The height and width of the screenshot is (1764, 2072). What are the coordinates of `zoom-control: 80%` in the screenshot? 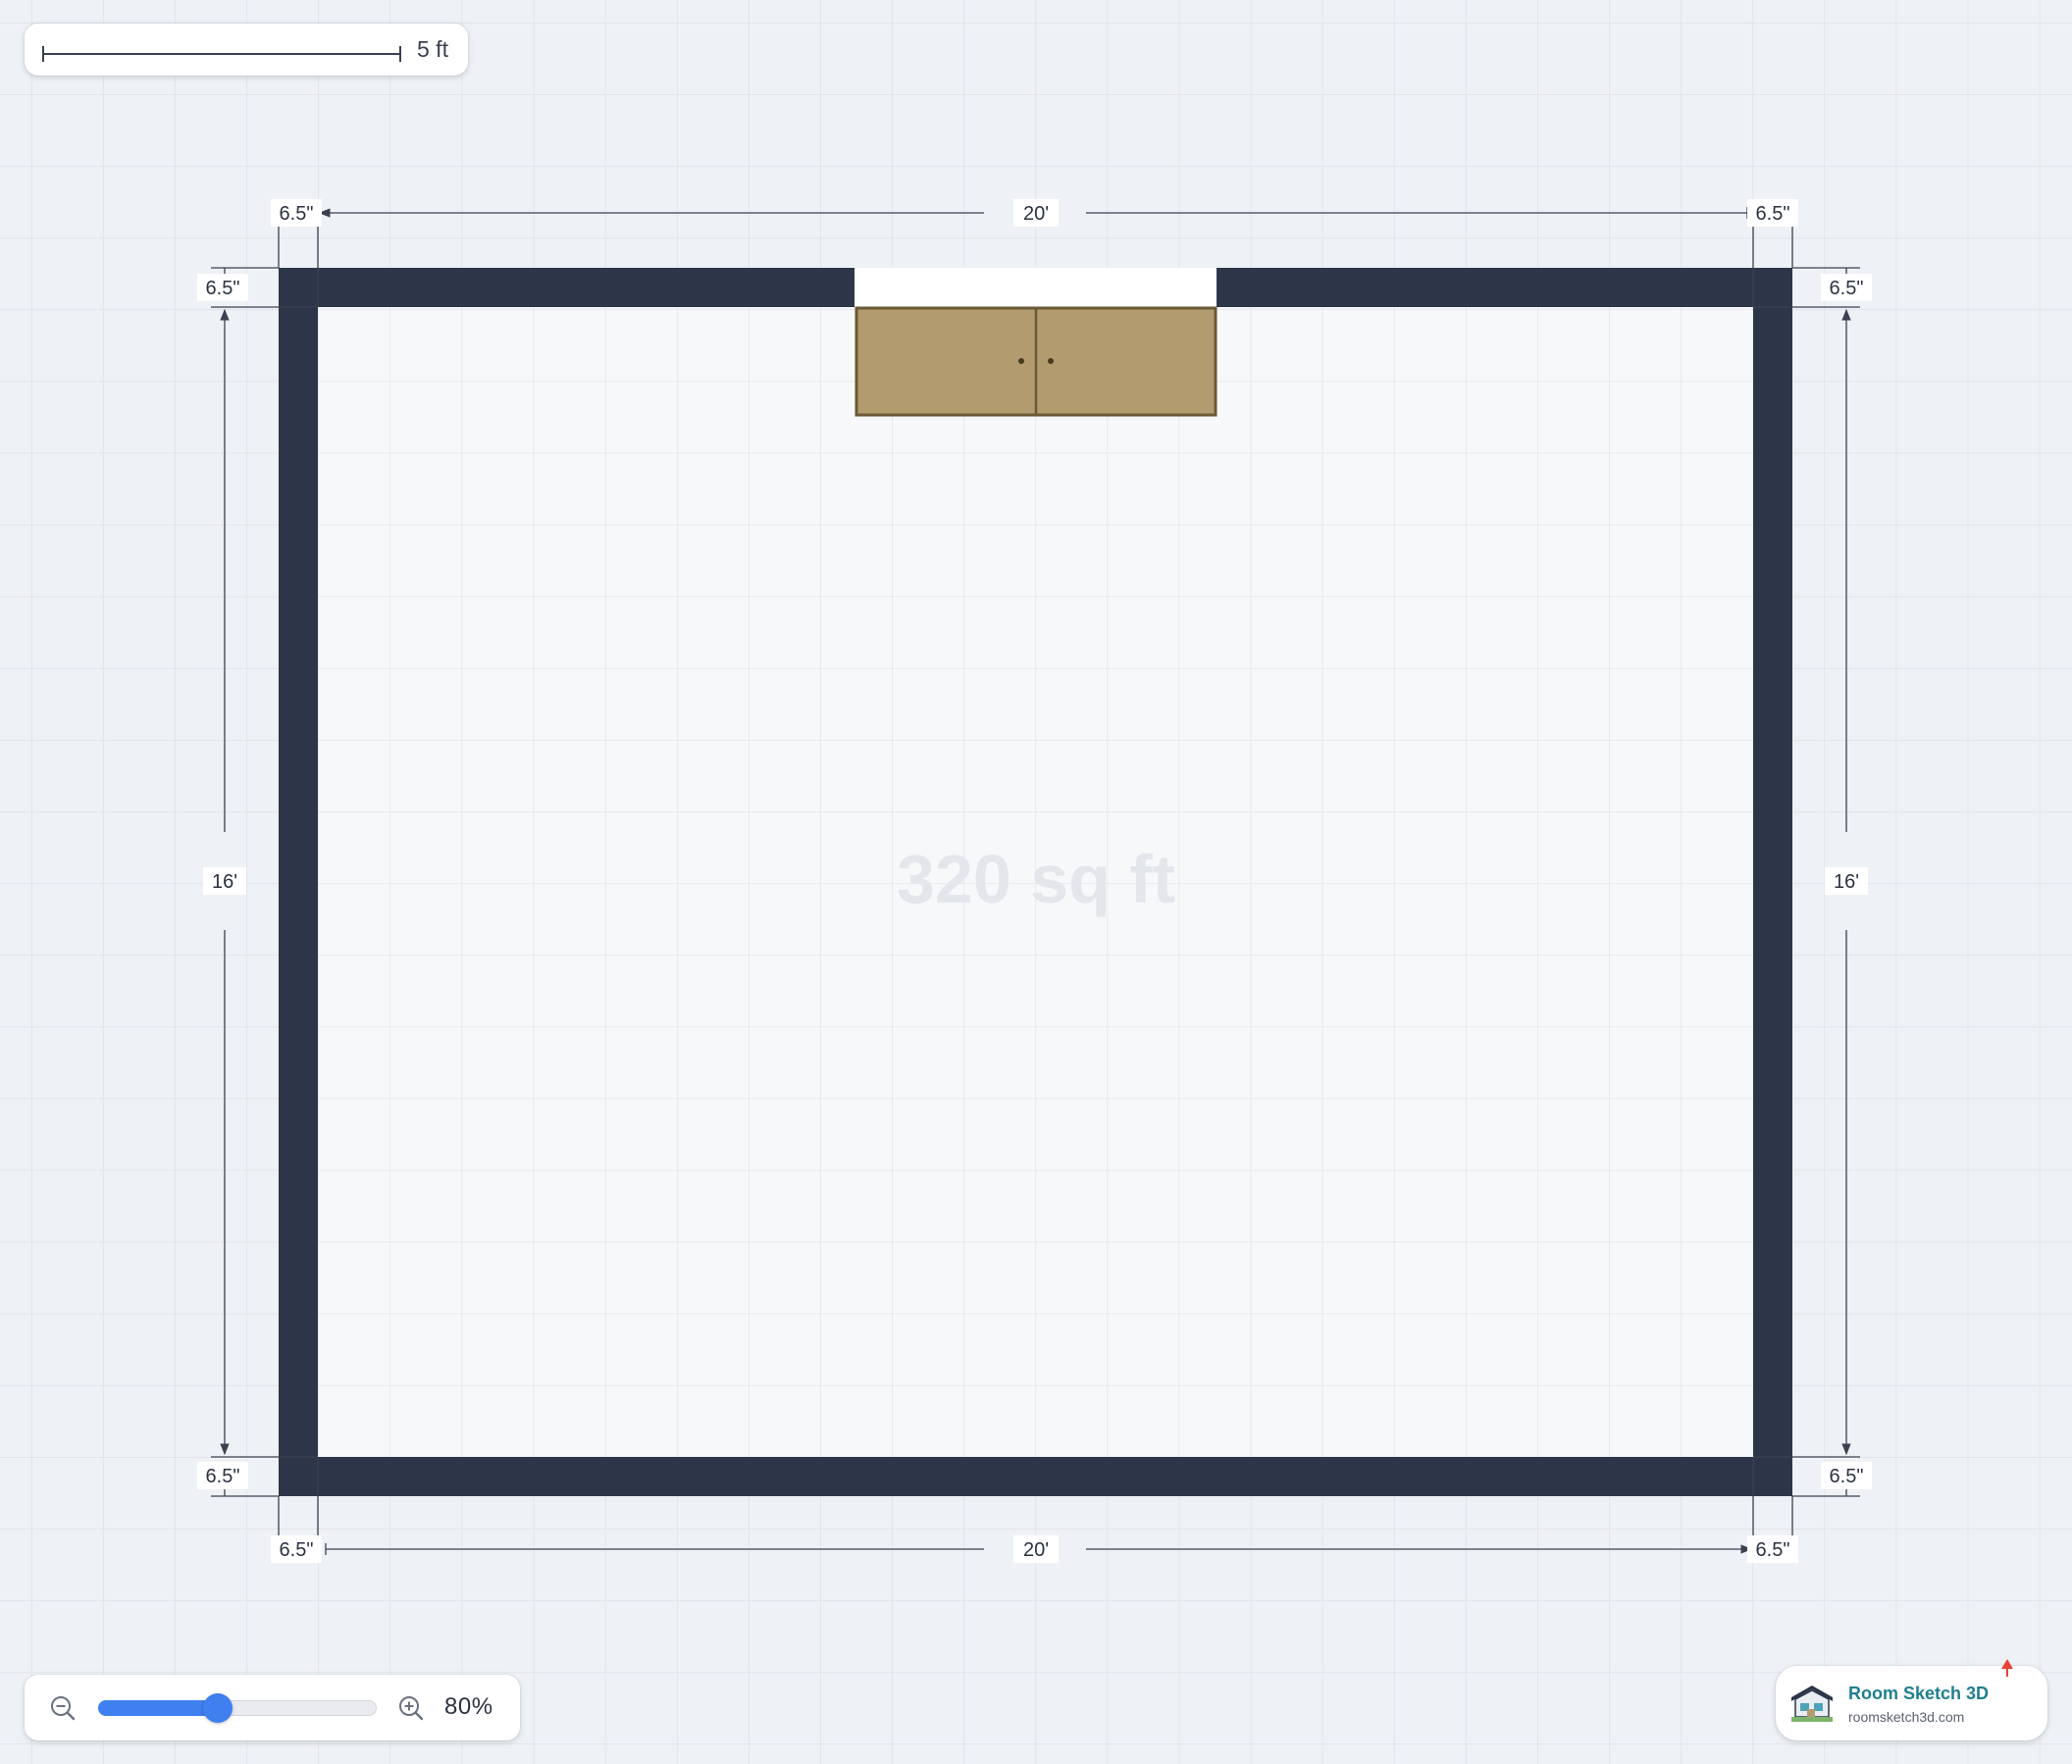 It's located at (272, 1707).